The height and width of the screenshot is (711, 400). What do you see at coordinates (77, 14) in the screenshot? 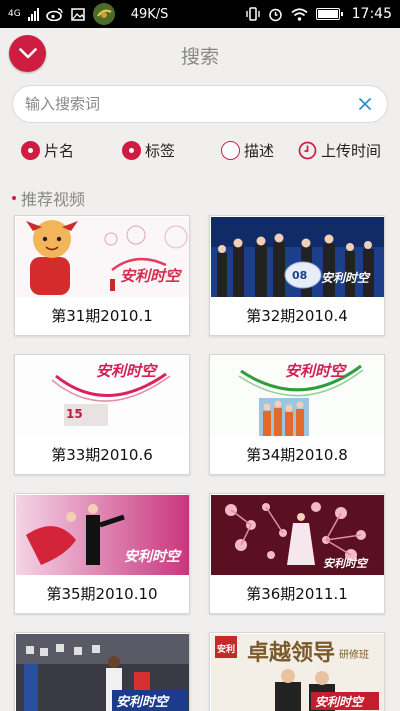
I see `image-icon` at bounding box center [77, 14].